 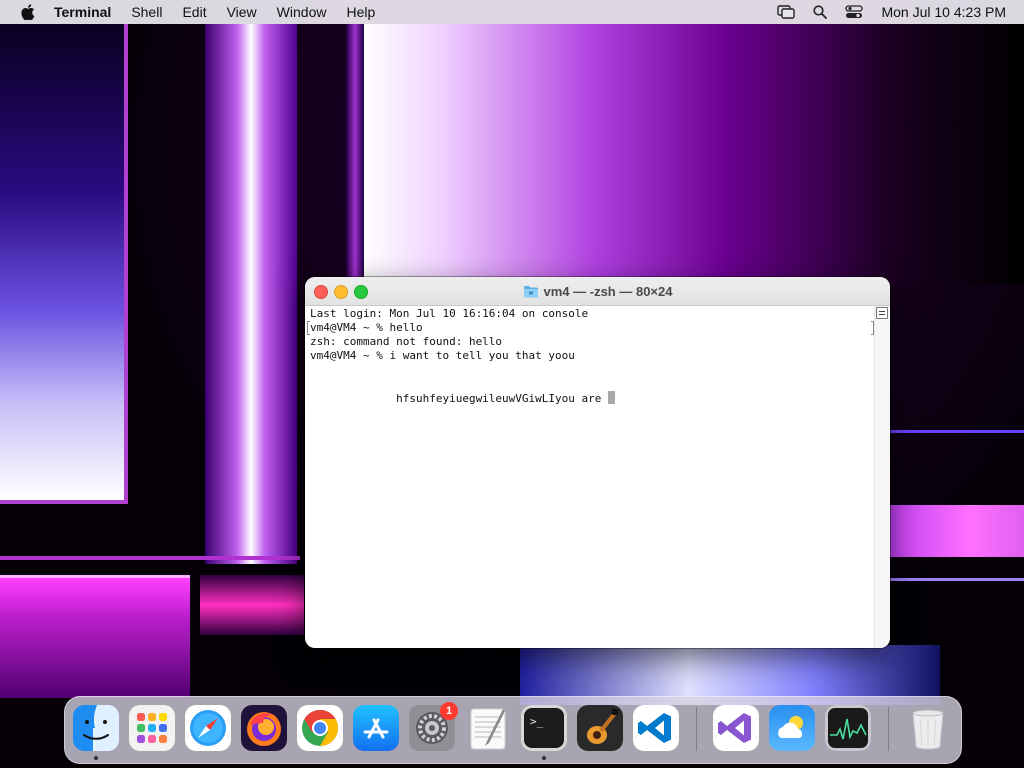 I want to click on activity-monitor-icon, so click(x=848, y=728).